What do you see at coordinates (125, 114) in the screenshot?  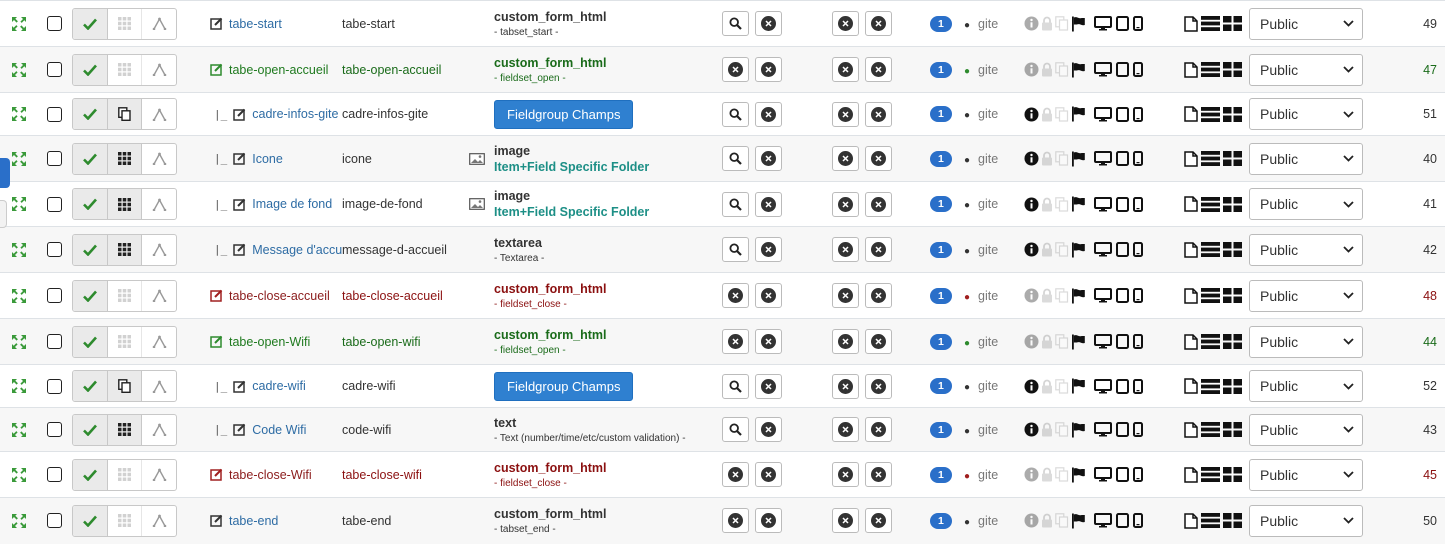 I see `copy-icon` at bounding box center [125, 114].